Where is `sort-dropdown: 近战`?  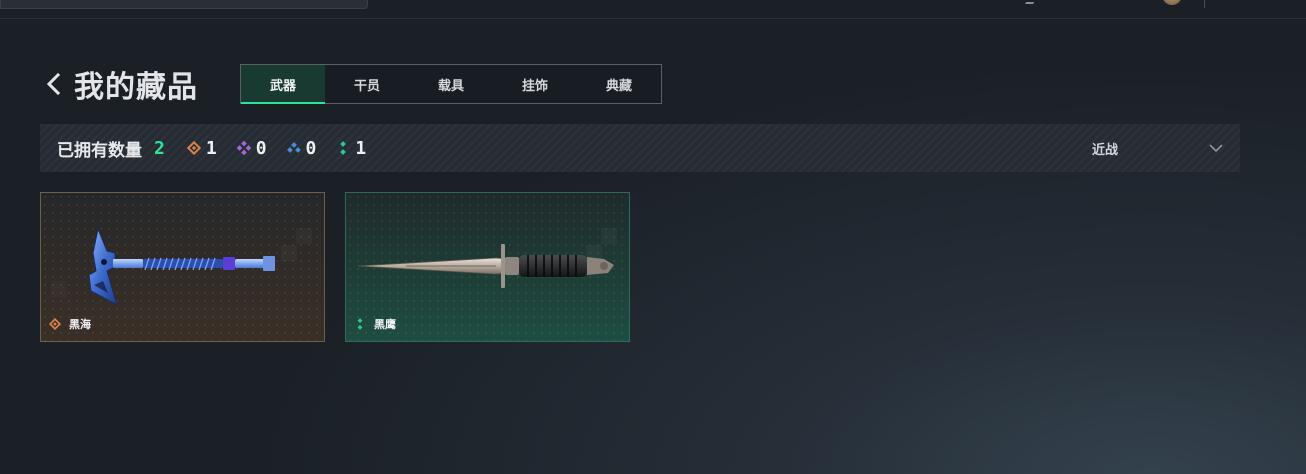 sort-dropdown: 近战 is located at coordinates (1154, 148).